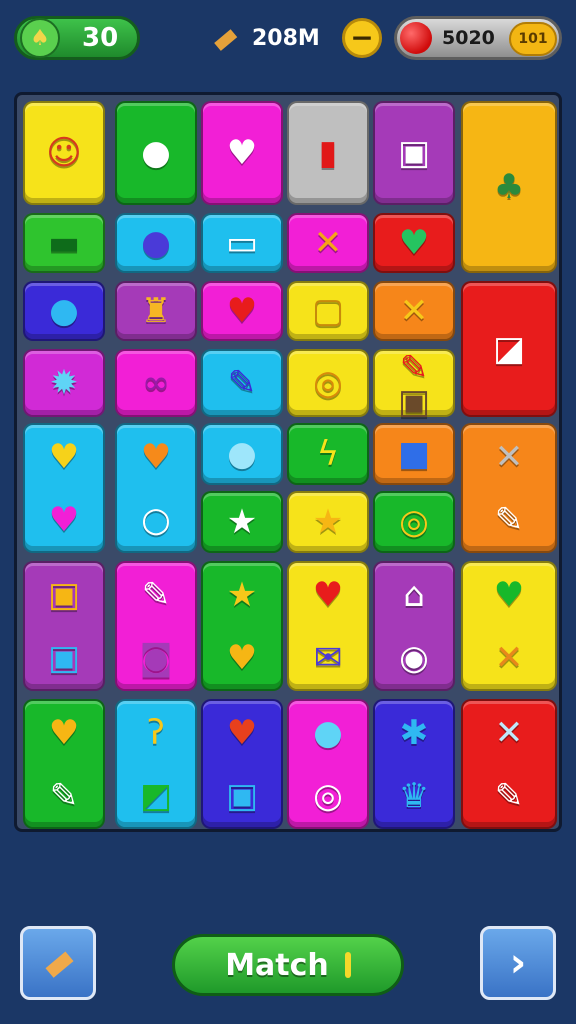  What do you see at coordinates (347, 965) in the screenshot?
I see `match-cursor-bar` at bounding box center [347, 965].